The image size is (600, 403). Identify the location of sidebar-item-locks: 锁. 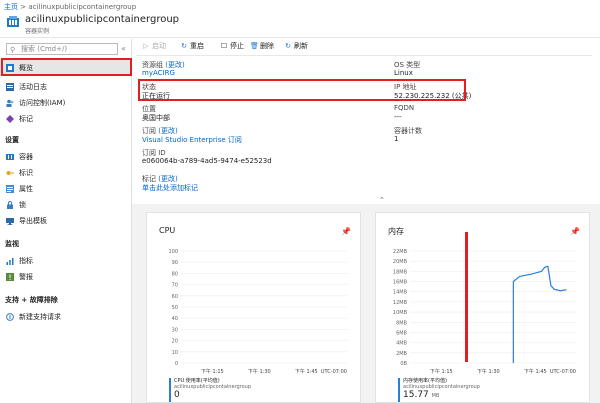
(66, 205).